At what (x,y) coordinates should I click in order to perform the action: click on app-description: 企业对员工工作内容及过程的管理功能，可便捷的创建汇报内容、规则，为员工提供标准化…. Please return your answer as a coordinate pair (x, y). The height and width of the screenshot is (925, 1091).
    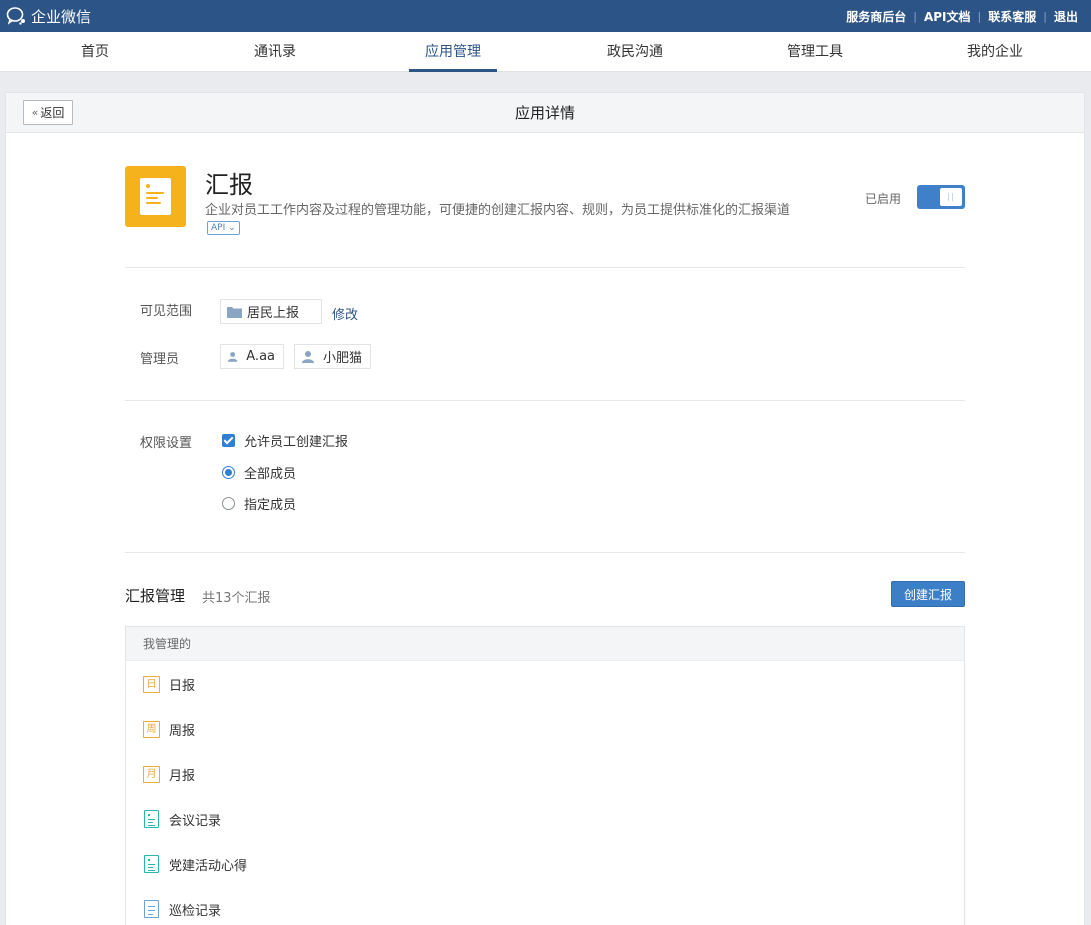
    Looking at the image, I should click on (498, 210).